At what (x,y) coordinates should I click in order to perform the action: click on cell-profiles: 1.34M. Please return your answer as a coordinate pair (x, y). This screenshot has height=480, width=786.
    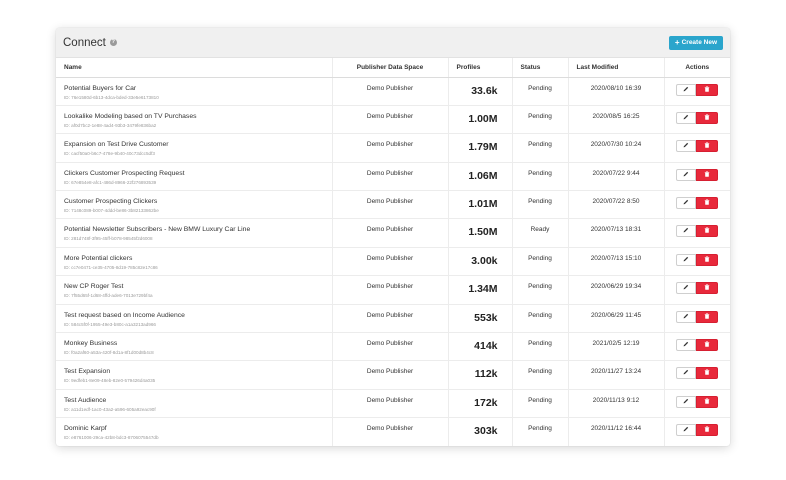
    Looking at the image, I should click on (480, 290).